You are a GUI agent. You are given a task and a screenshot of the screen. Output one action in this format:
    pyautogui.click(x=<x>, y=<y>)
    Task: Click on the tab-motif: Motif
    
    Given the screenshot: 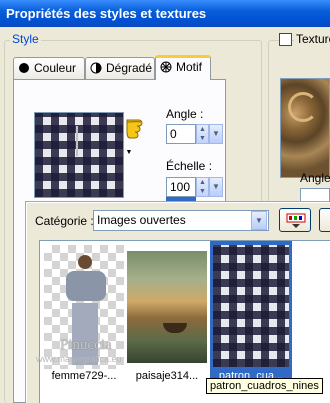 What is the action you would take?
    pyautogui.click(x=183, y=67)
    